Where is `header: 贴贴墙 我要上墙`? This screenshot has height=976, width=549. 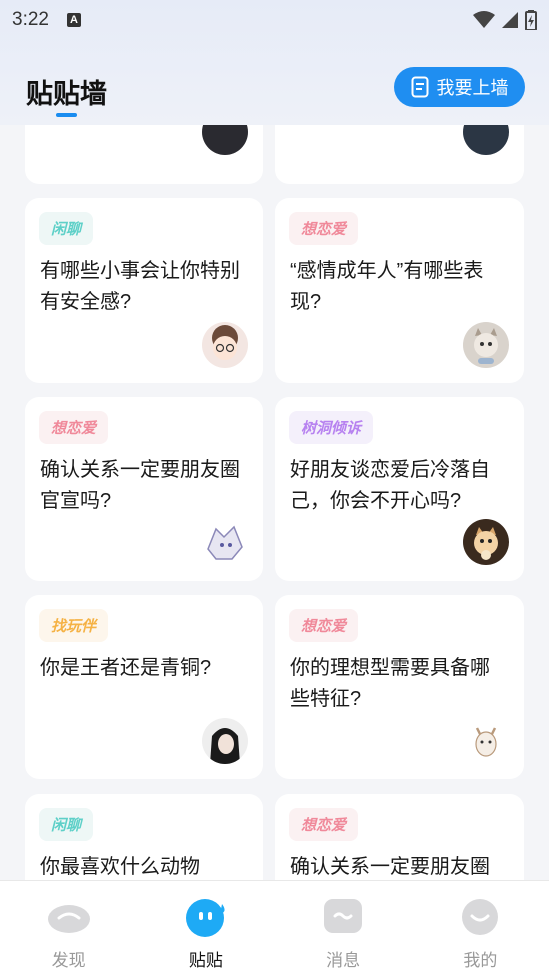 header: 贴贴墙 我要上墙 is located at coordinates (274, 92).